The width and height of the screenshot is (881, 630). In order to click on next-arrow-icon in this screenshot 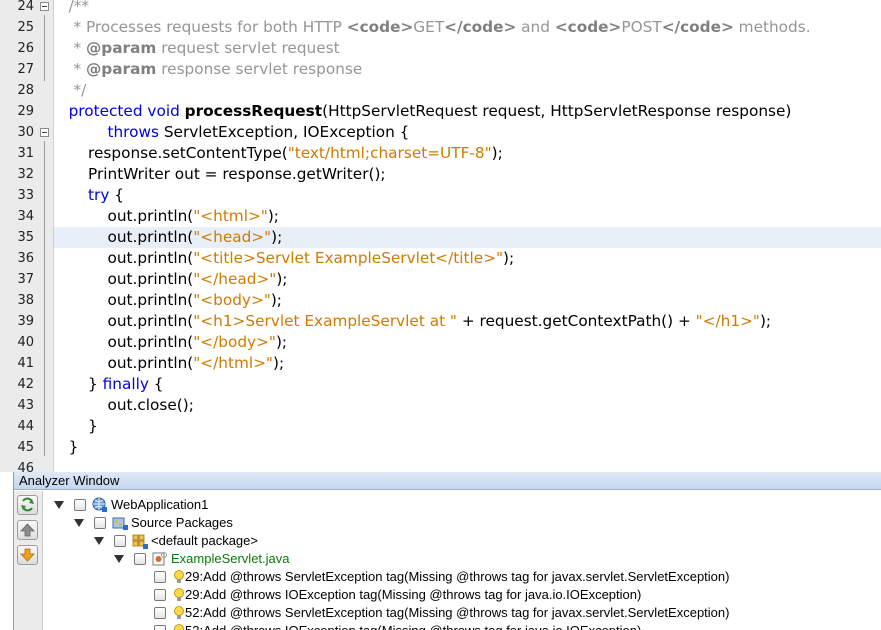, I will do `click(27, 555)`.